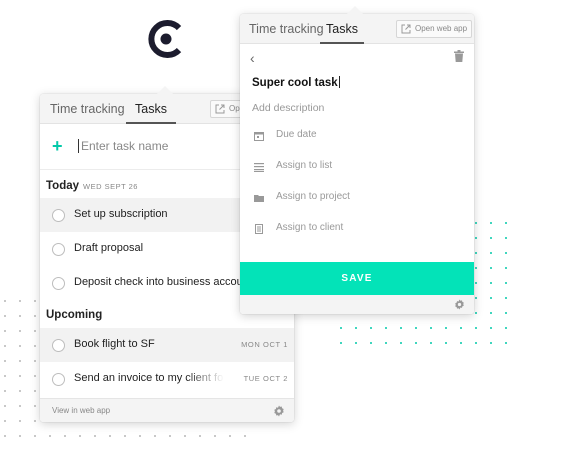 This screenshot has width=572, height=451. What do you see at coordinates (262, 344) in the screenshot?
I see `task-due-date: MON OCT 1` at bounding box center [262, 344].